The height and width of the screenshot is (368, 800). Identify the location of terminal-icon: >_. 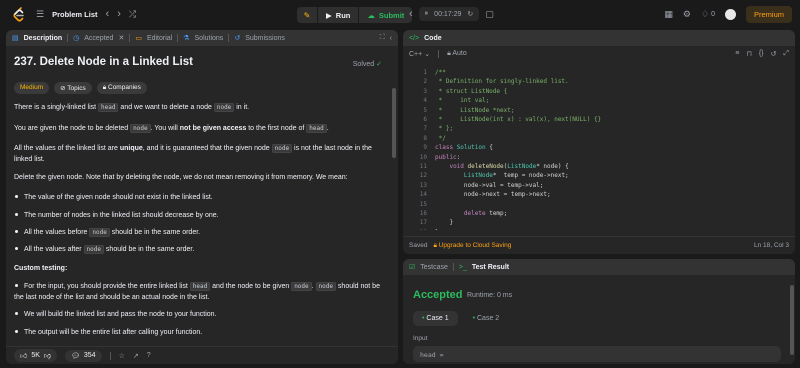
(462, 267).